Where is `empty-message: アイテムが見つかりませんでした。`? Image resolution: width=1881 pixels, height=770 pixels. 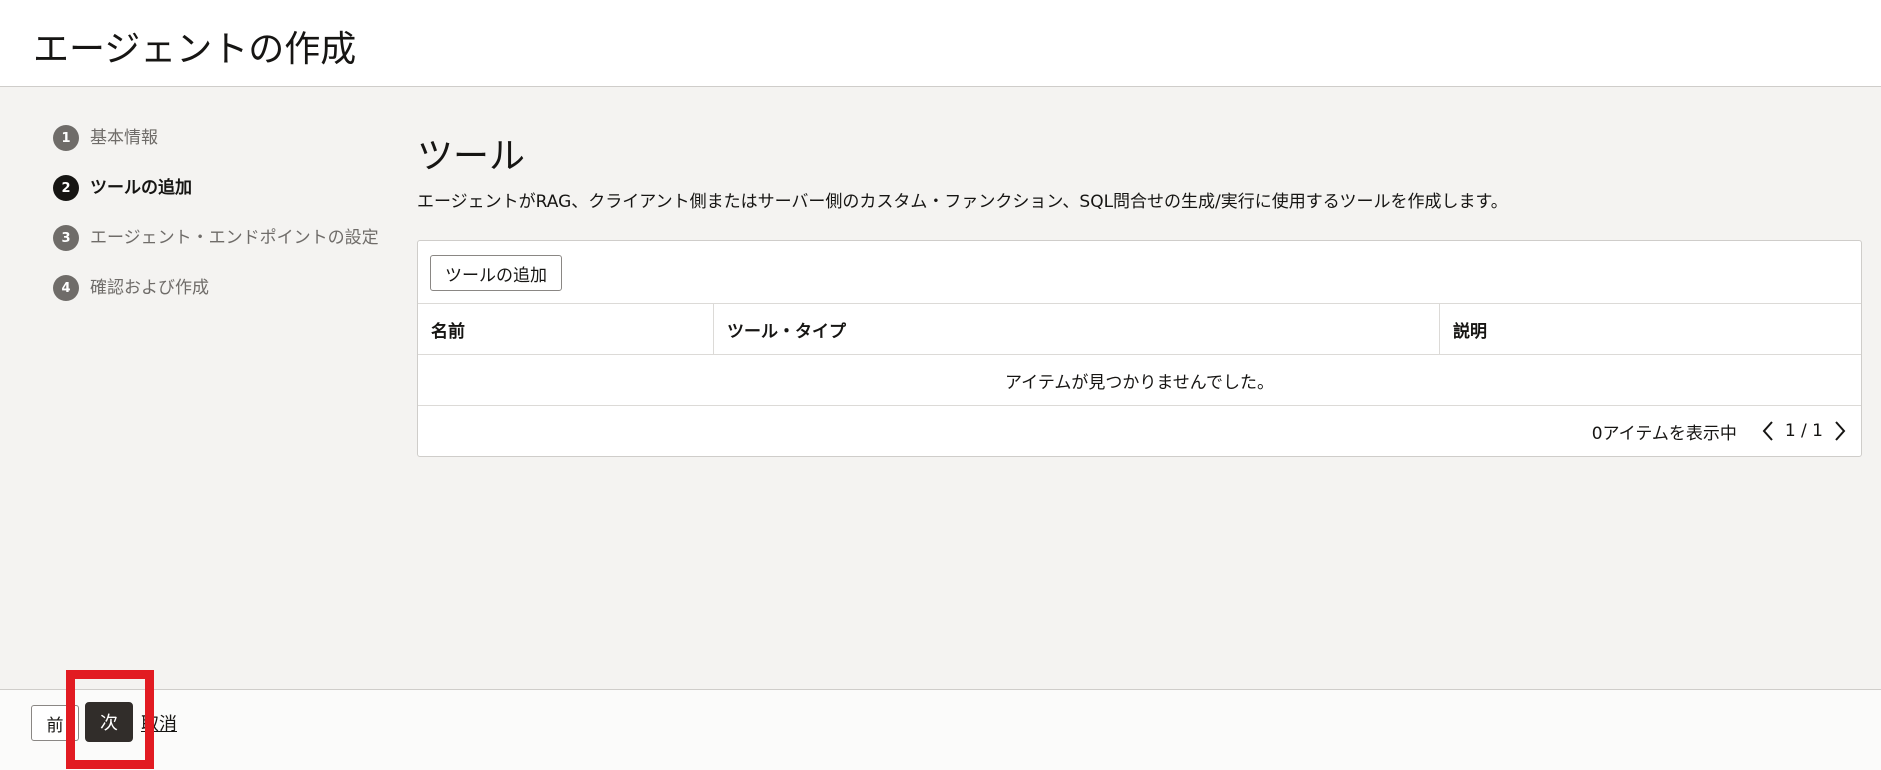 empty-message: アイテムが見つかりませんでした。 is located at coordinates (1139, 380).